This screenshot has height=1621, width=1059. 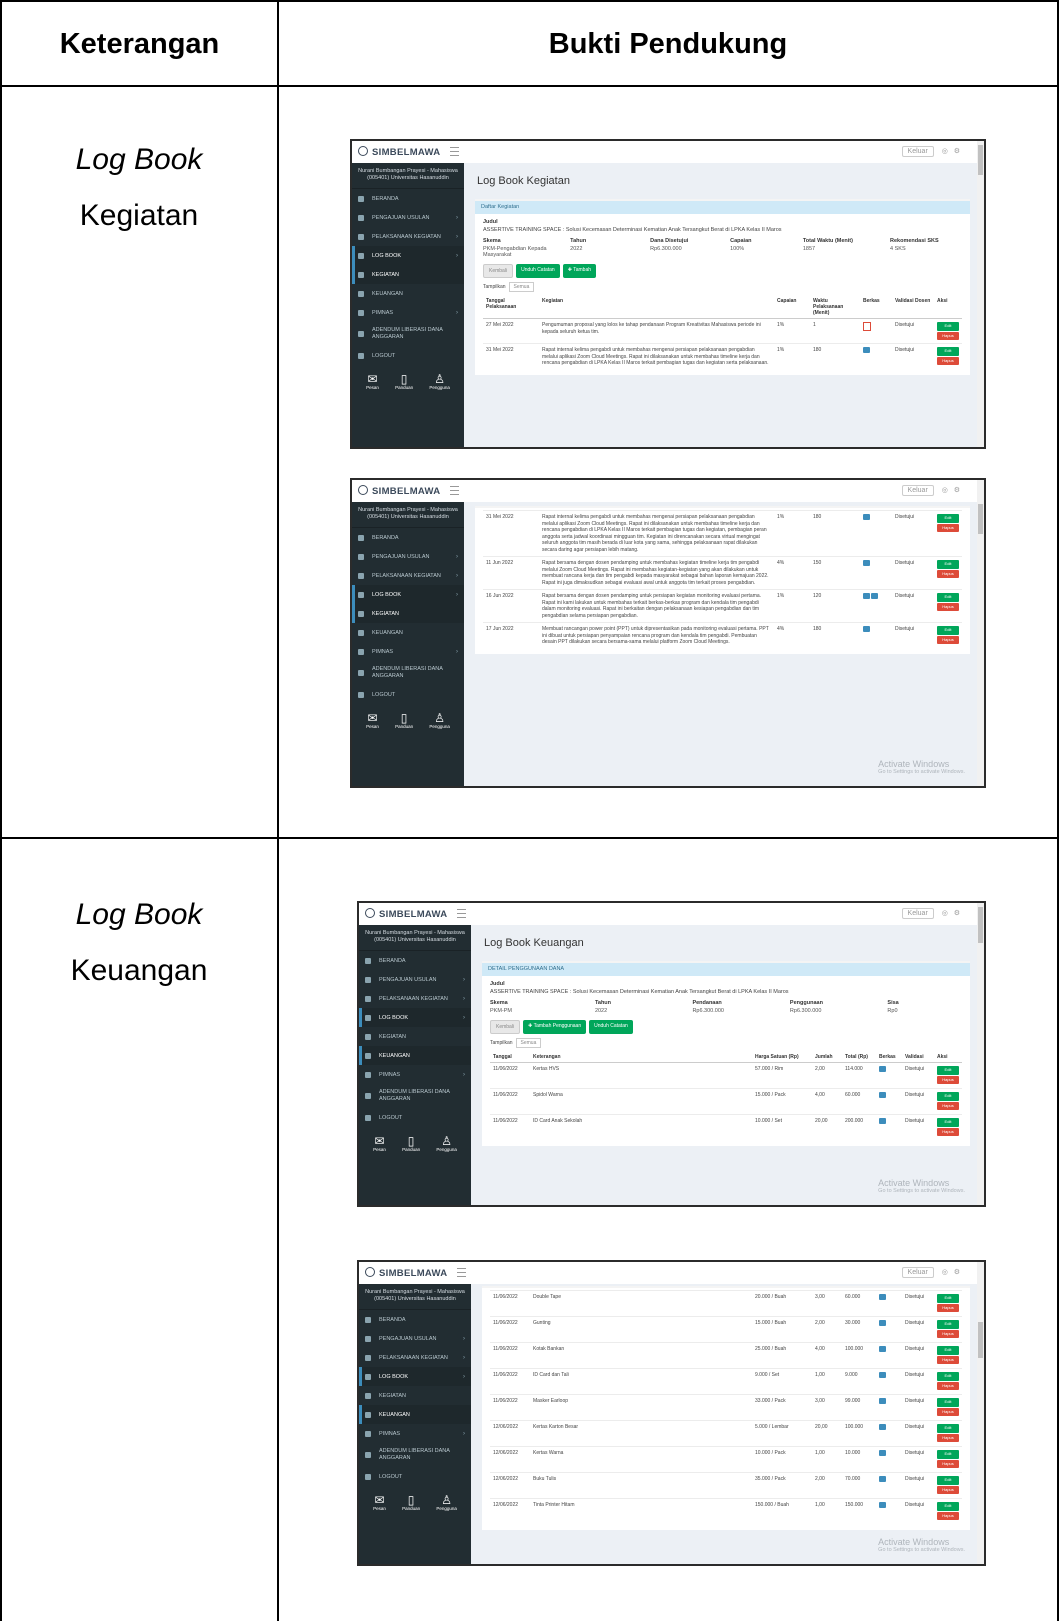 I want to click on back-button: Kembali, so click(x=505, y=1027).